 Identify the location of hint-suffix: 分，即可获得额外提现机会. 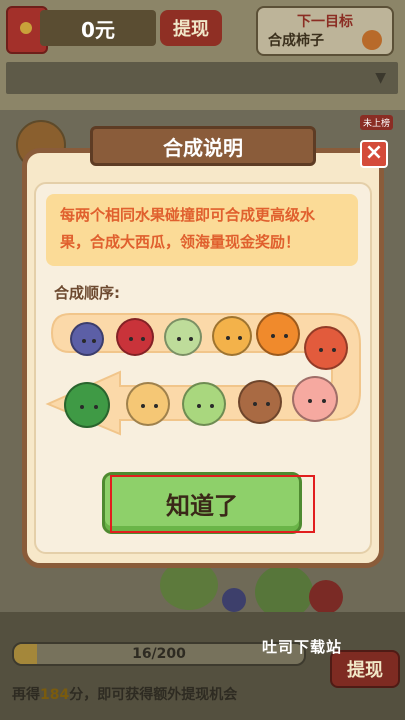
(153, 695).